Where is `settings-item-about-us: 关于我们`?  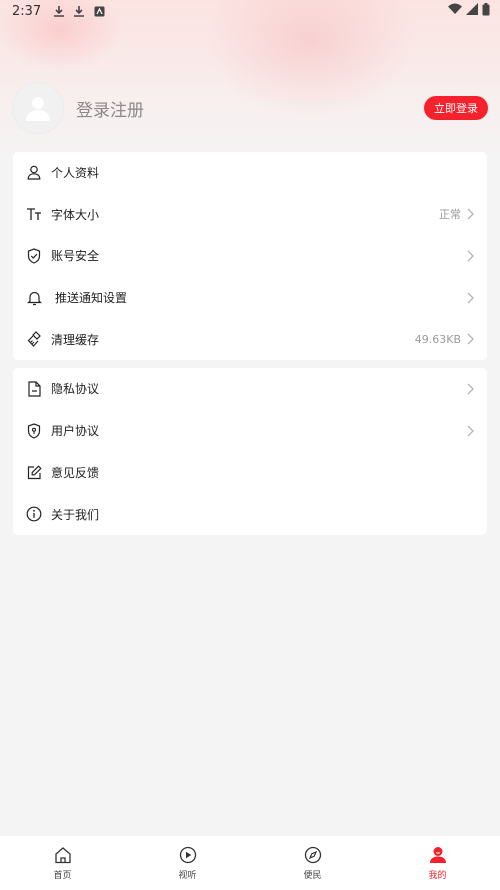 settings-item-about-us: 关于我们 is located at coordinates (250, 514).